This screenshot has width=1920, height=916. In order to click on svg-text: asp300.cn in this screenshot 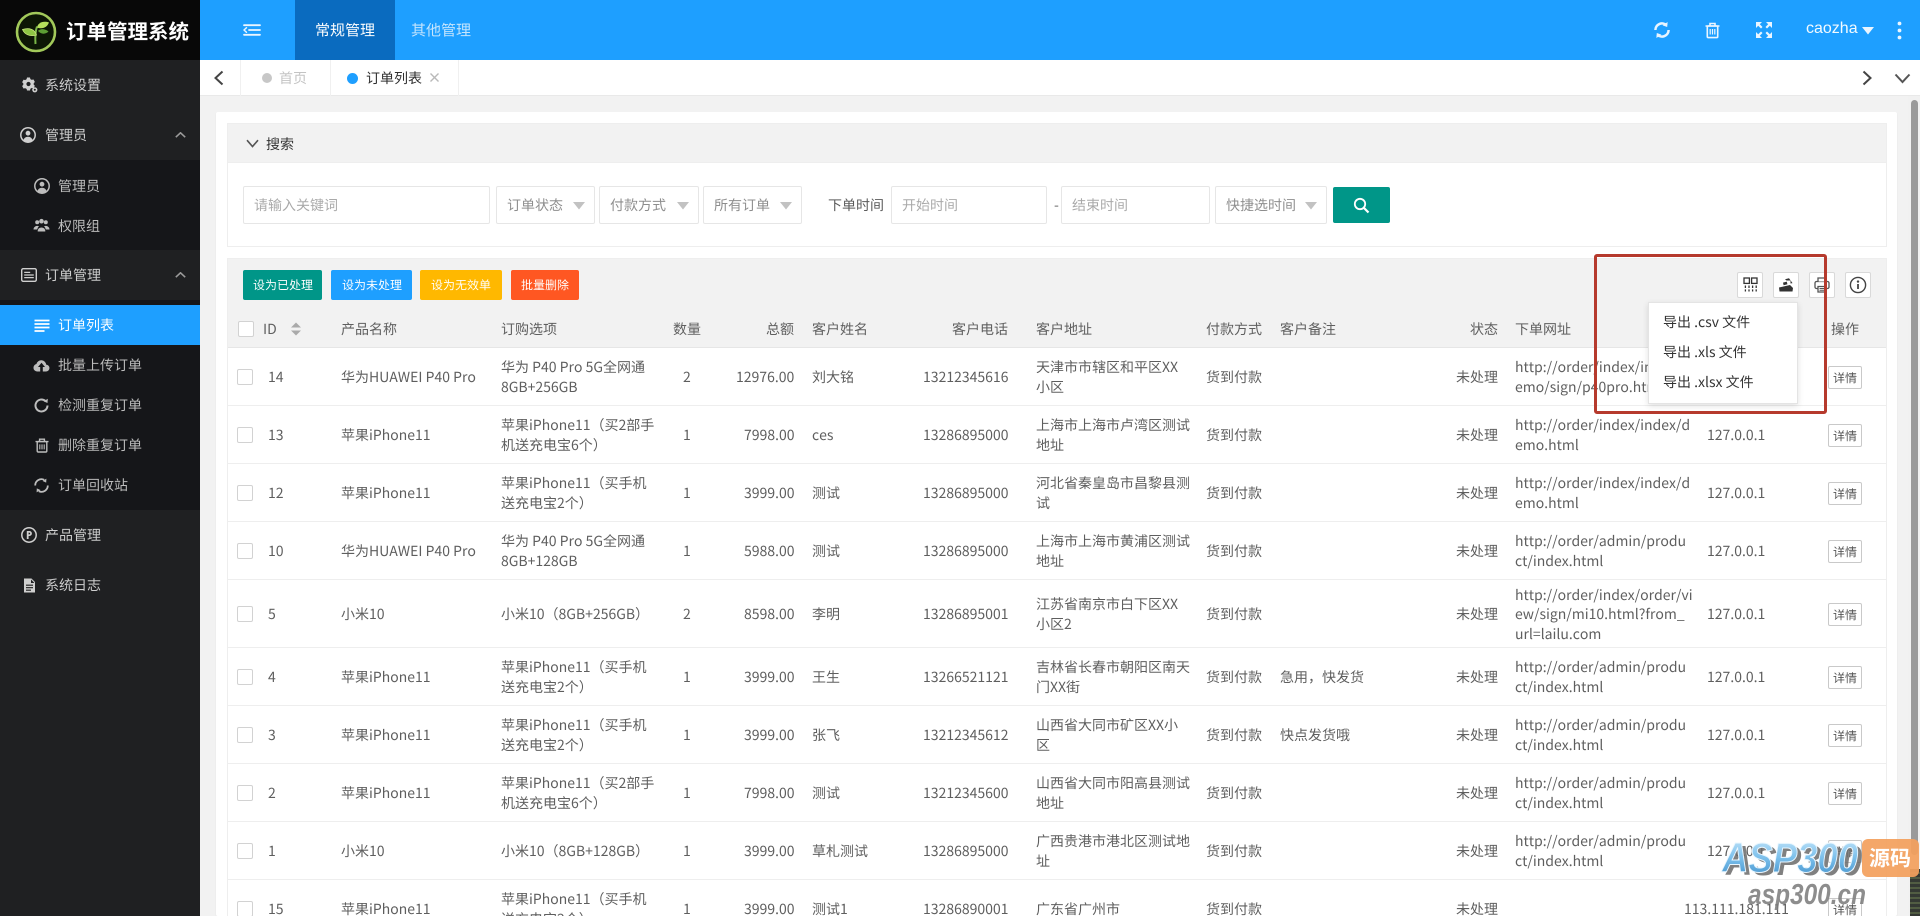, I will do `click(1807, 895)`.